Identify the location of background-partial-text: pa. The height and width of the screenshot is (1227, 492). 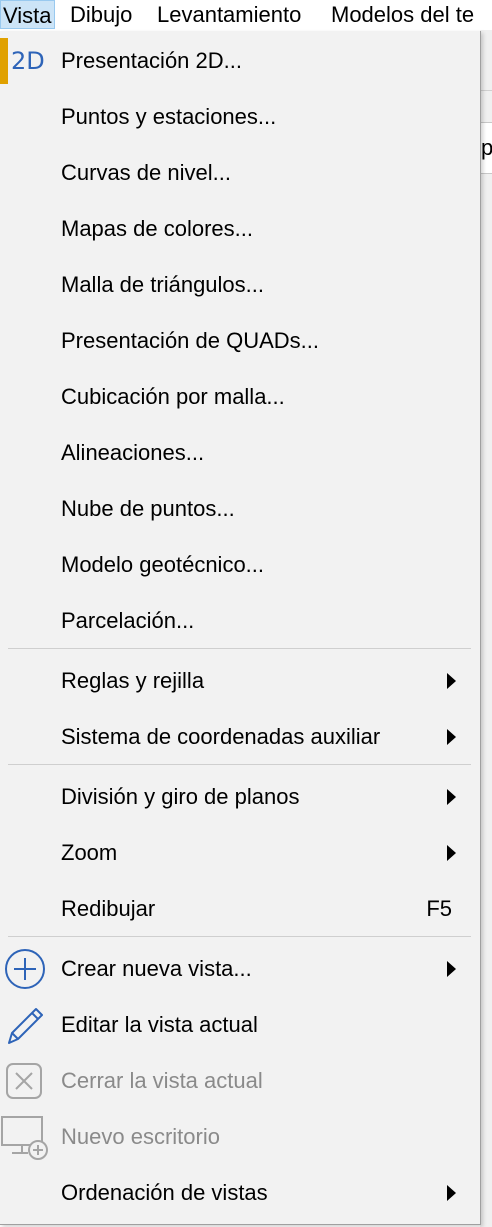
(486, 148).